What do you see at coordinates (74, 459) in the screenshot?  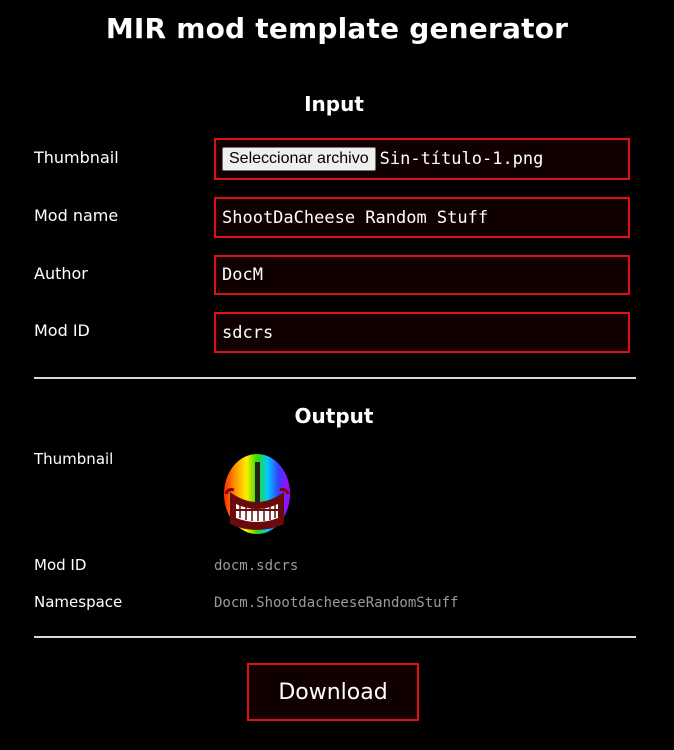 I see `thumbnail-output-label: Thumbnail` at bounding box center [74, 459].